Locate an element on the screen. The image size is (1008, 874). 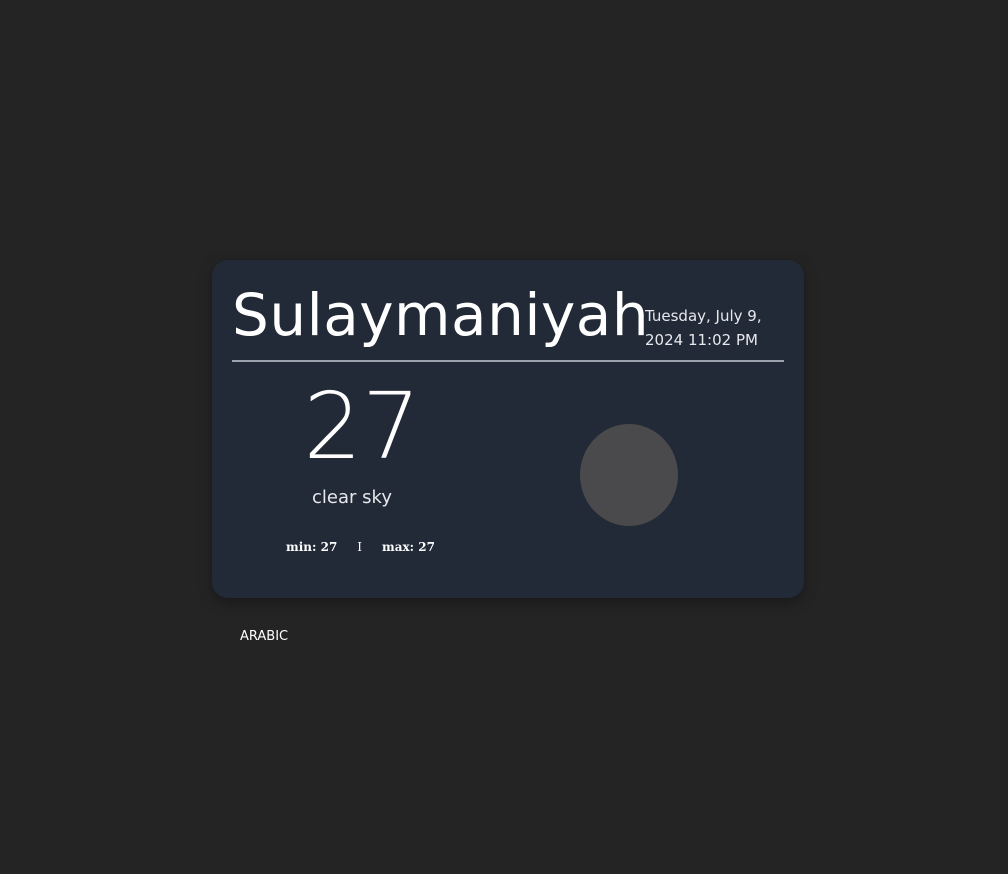
min-max-separator: I is located at coordinates (360, 547).